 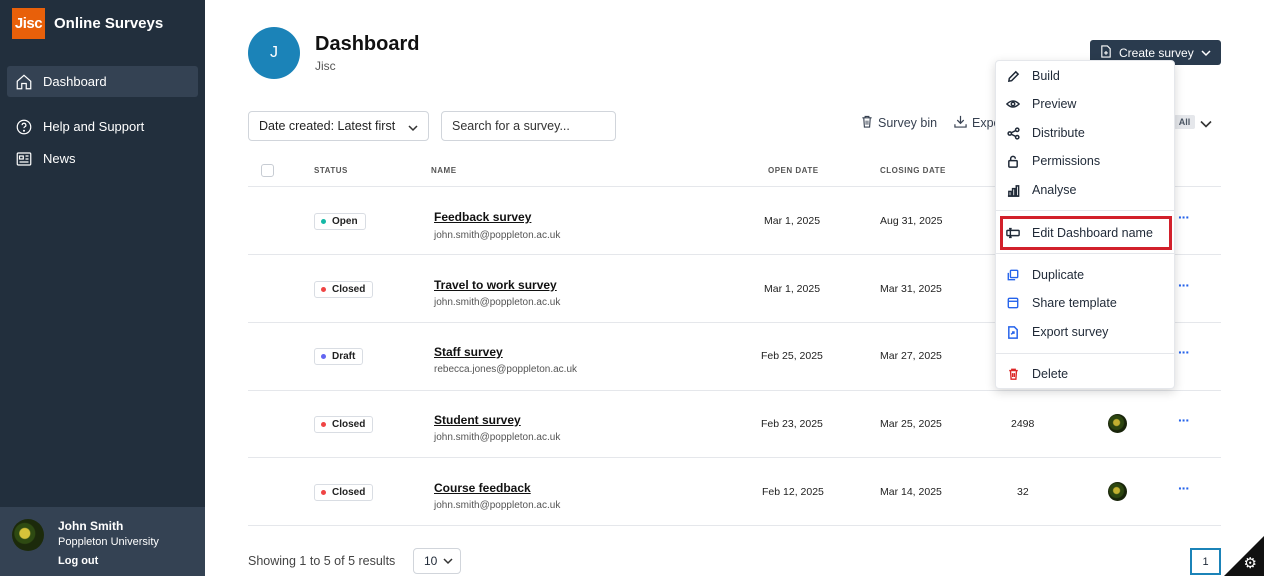 What do you see at coordinates (1085, 161) in the screenshot?
I see `menu-item-permissions: Permissions` at bounding box center [1085, 161].